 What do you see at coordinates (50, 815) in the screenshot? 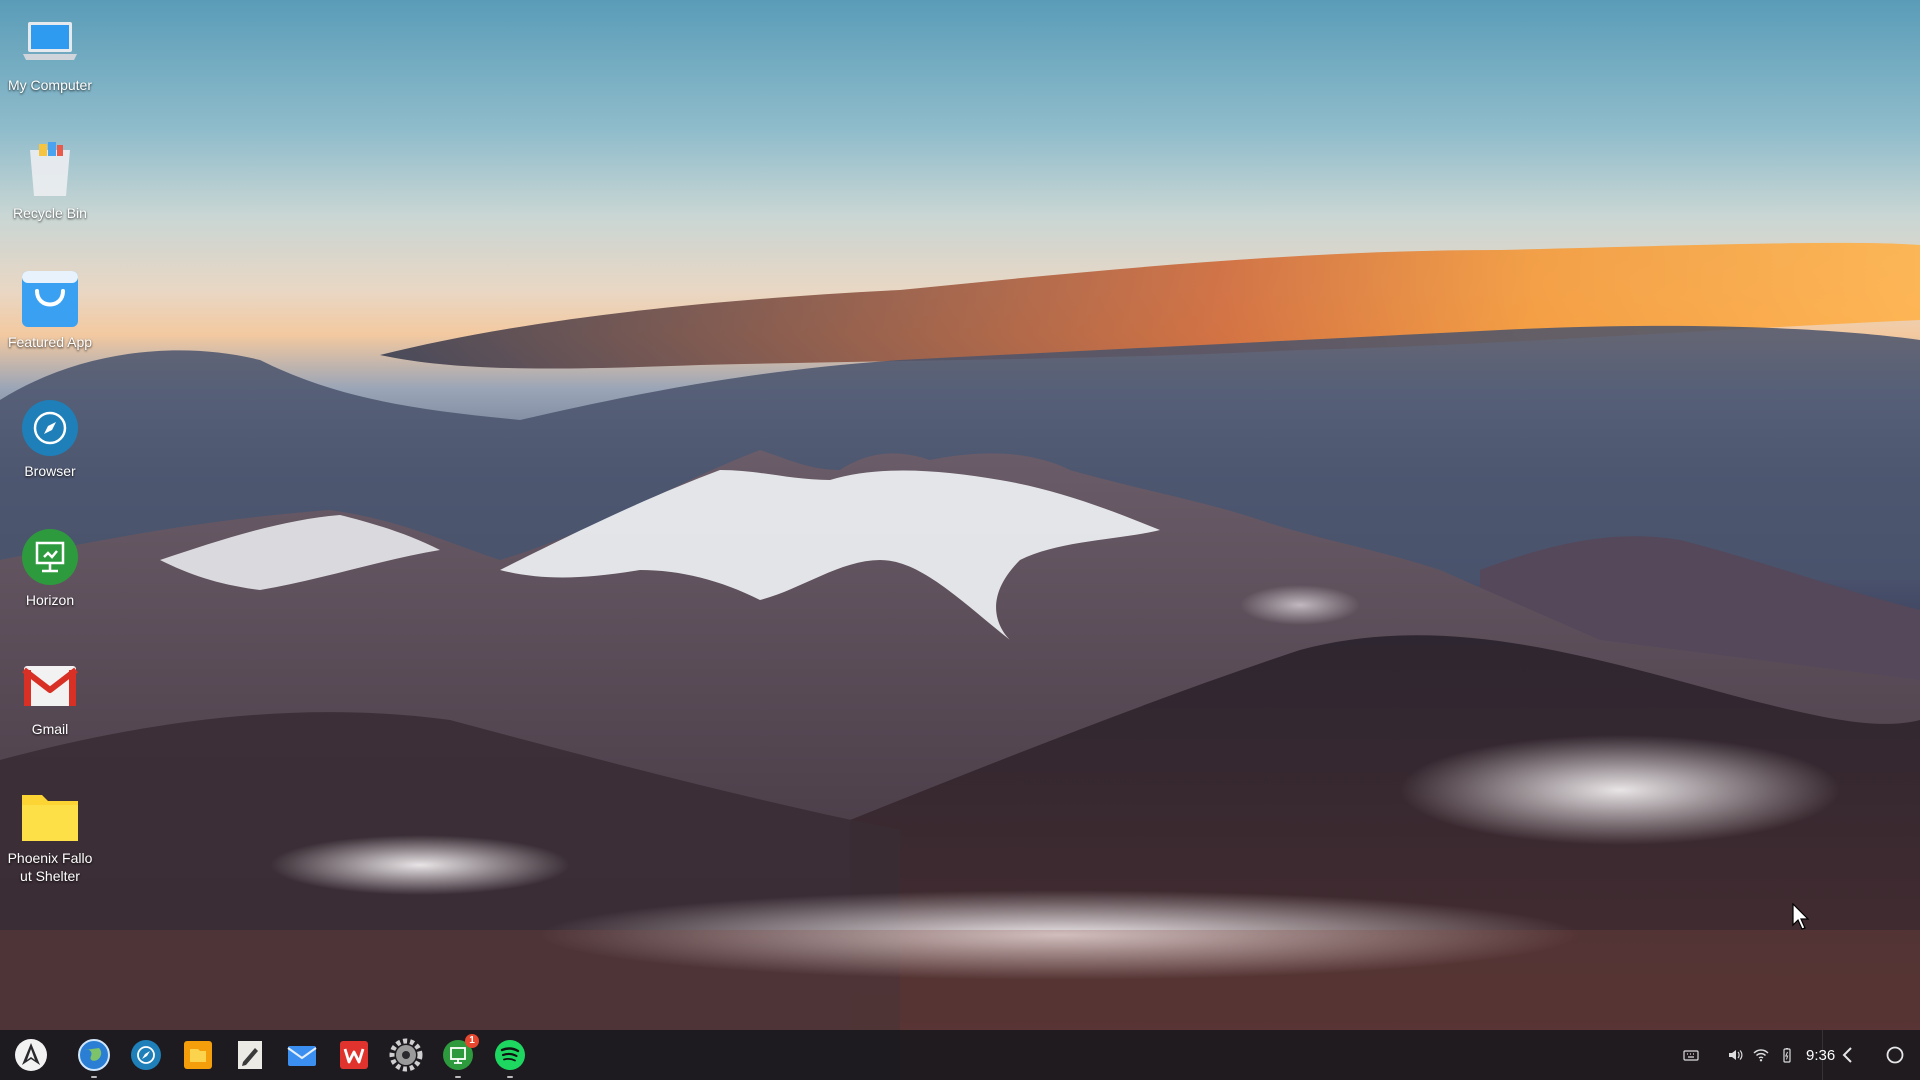
I see `folder-icon` at bounding box center [50, 815].